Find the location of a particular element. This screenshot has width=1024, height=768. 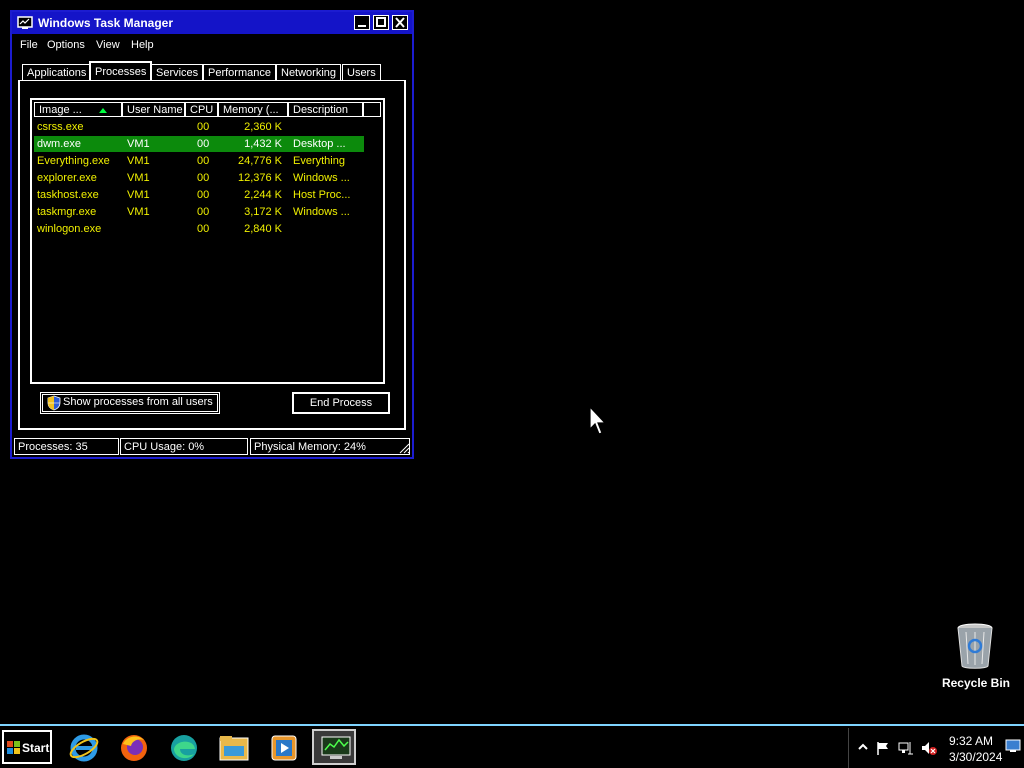

process-name: Everything.exe is located at coordinates (73, 161).